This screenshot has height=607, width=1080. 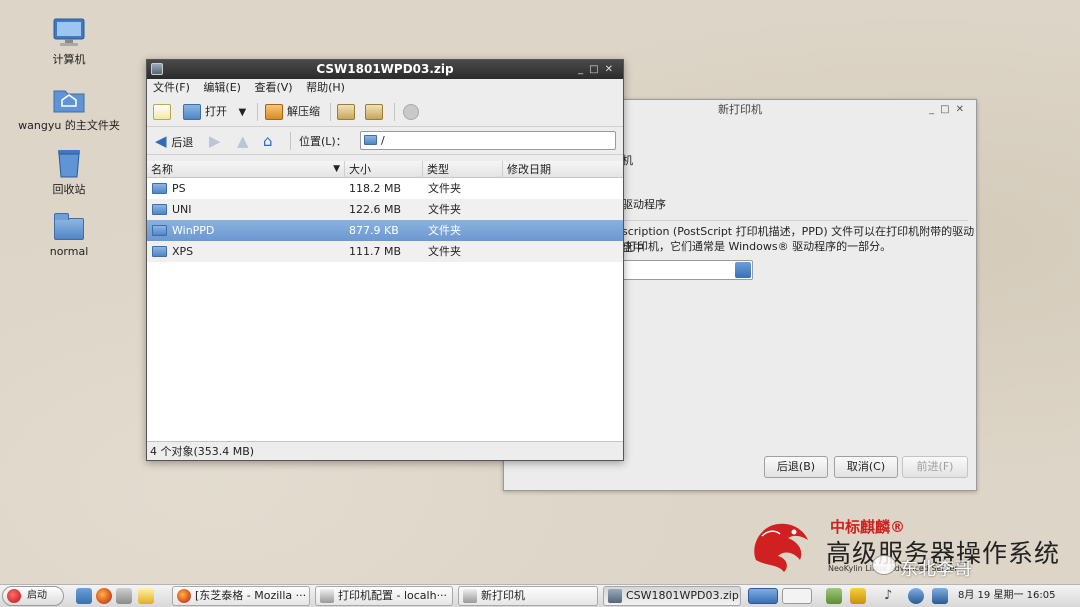 What do you see at coordinates (243, 141) in the screenshot?
I see `up-arrow-icon: ▲` at bounding box center [243, 141].